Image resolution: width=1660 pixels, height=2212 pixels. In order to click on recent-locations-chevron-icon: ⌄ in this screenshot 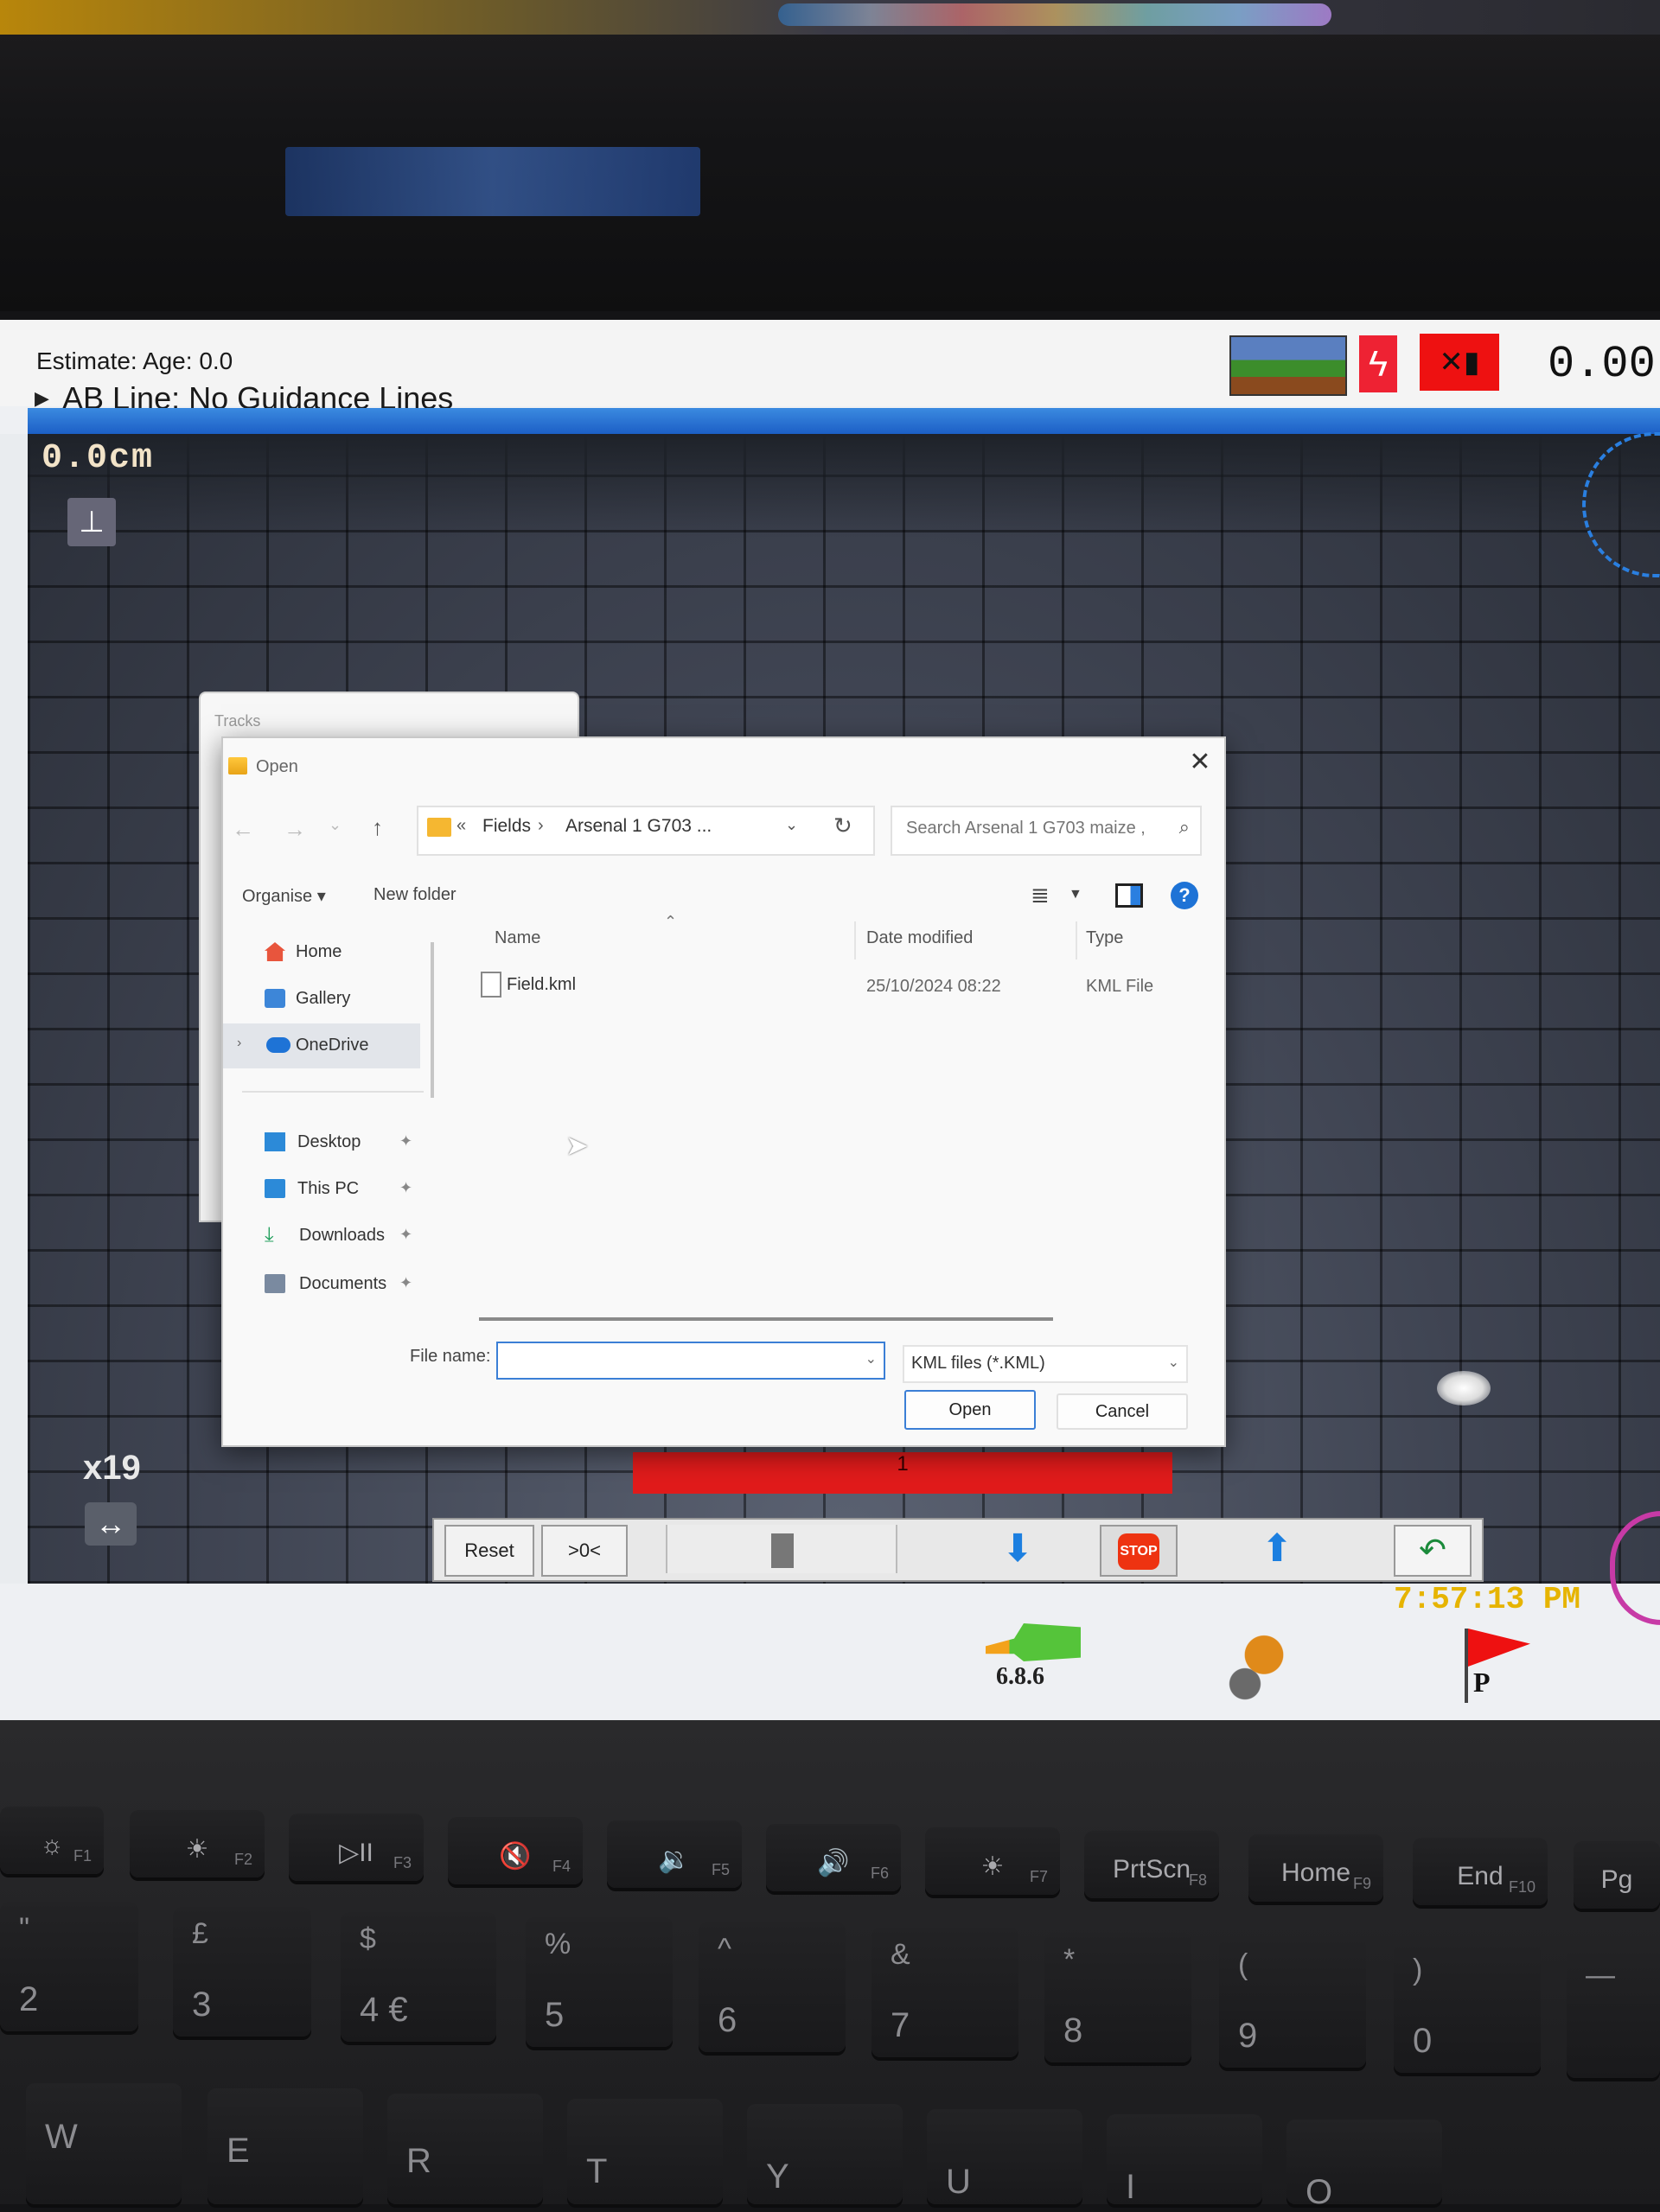, I will do `click(335, 825)`.